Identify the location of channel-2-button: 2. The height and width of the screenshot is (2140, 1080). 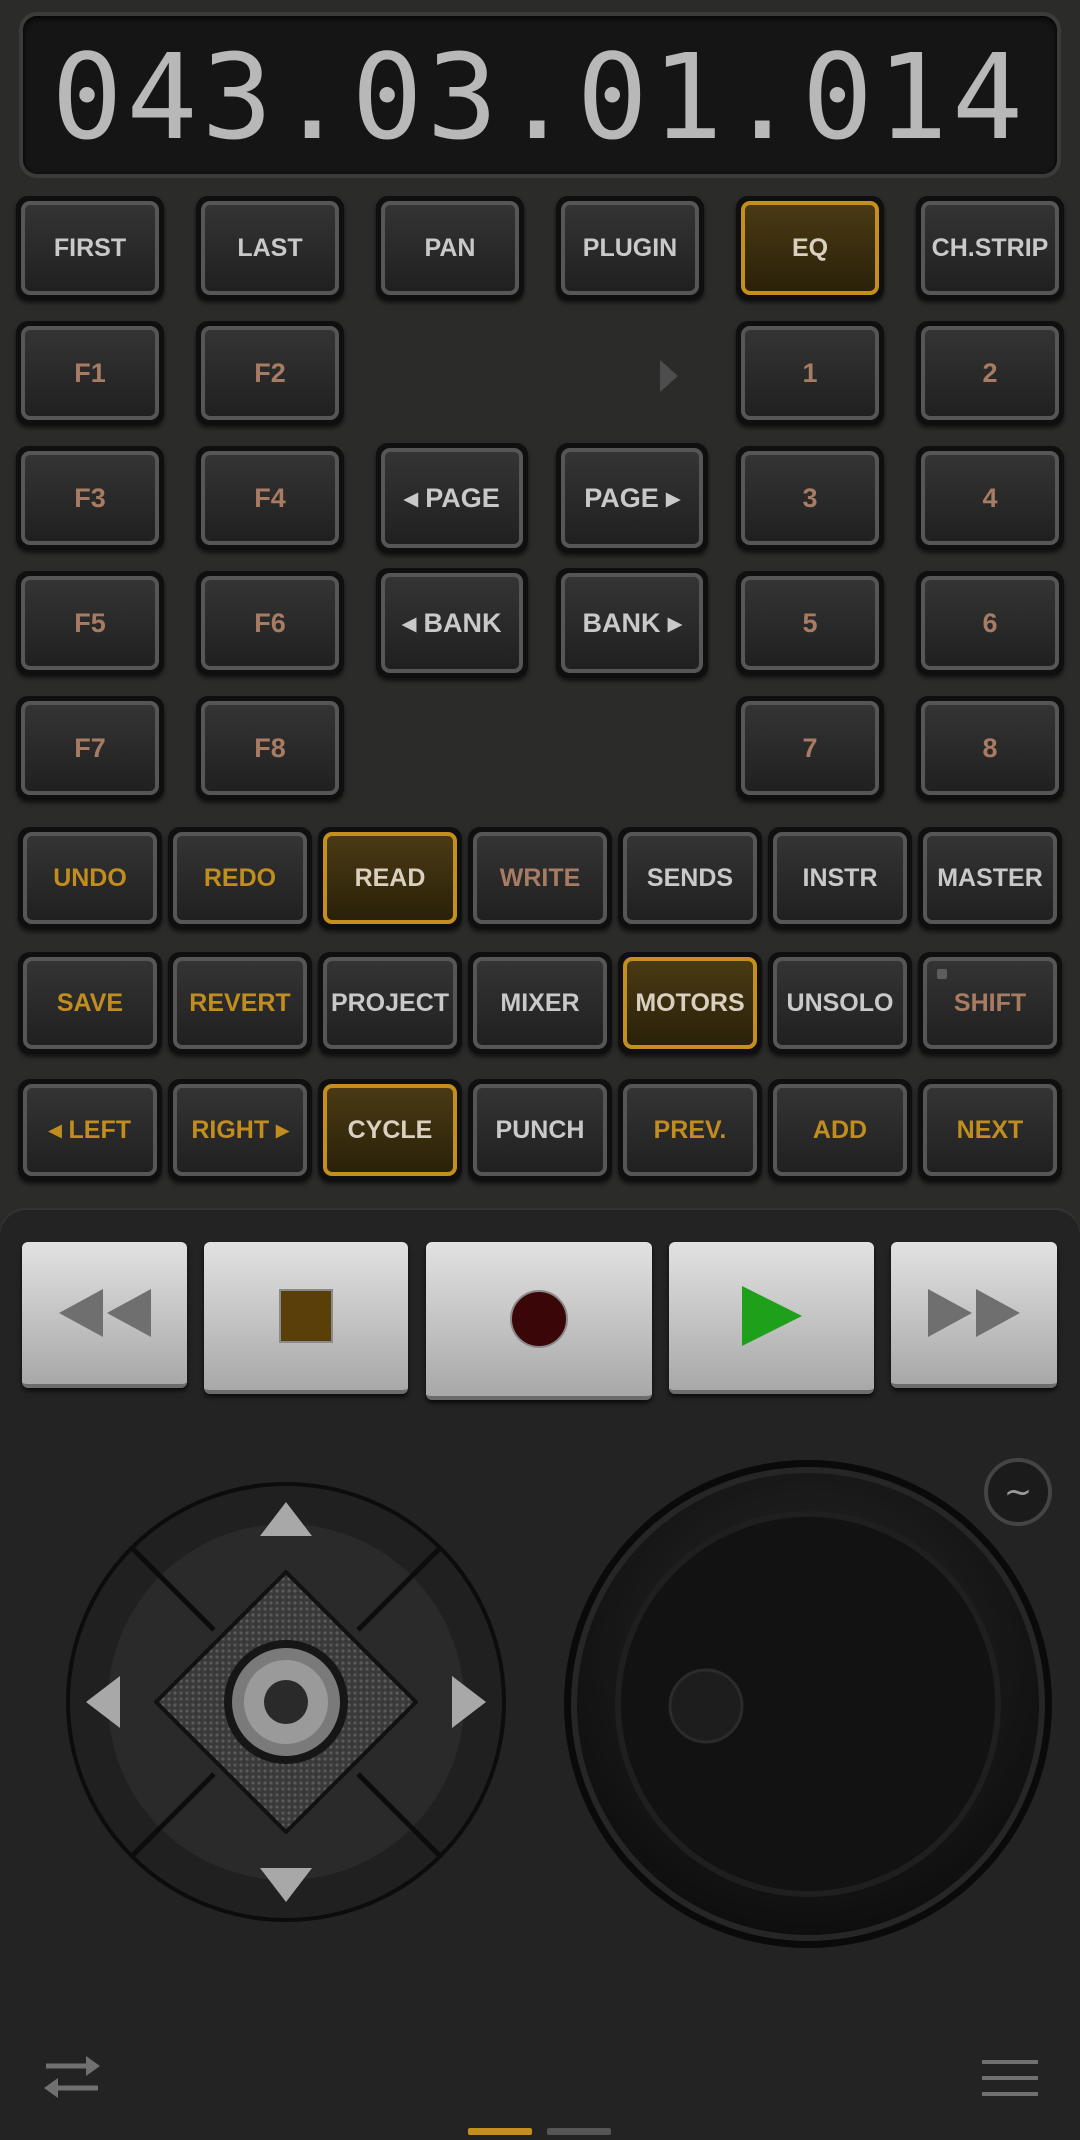
(990, 373).